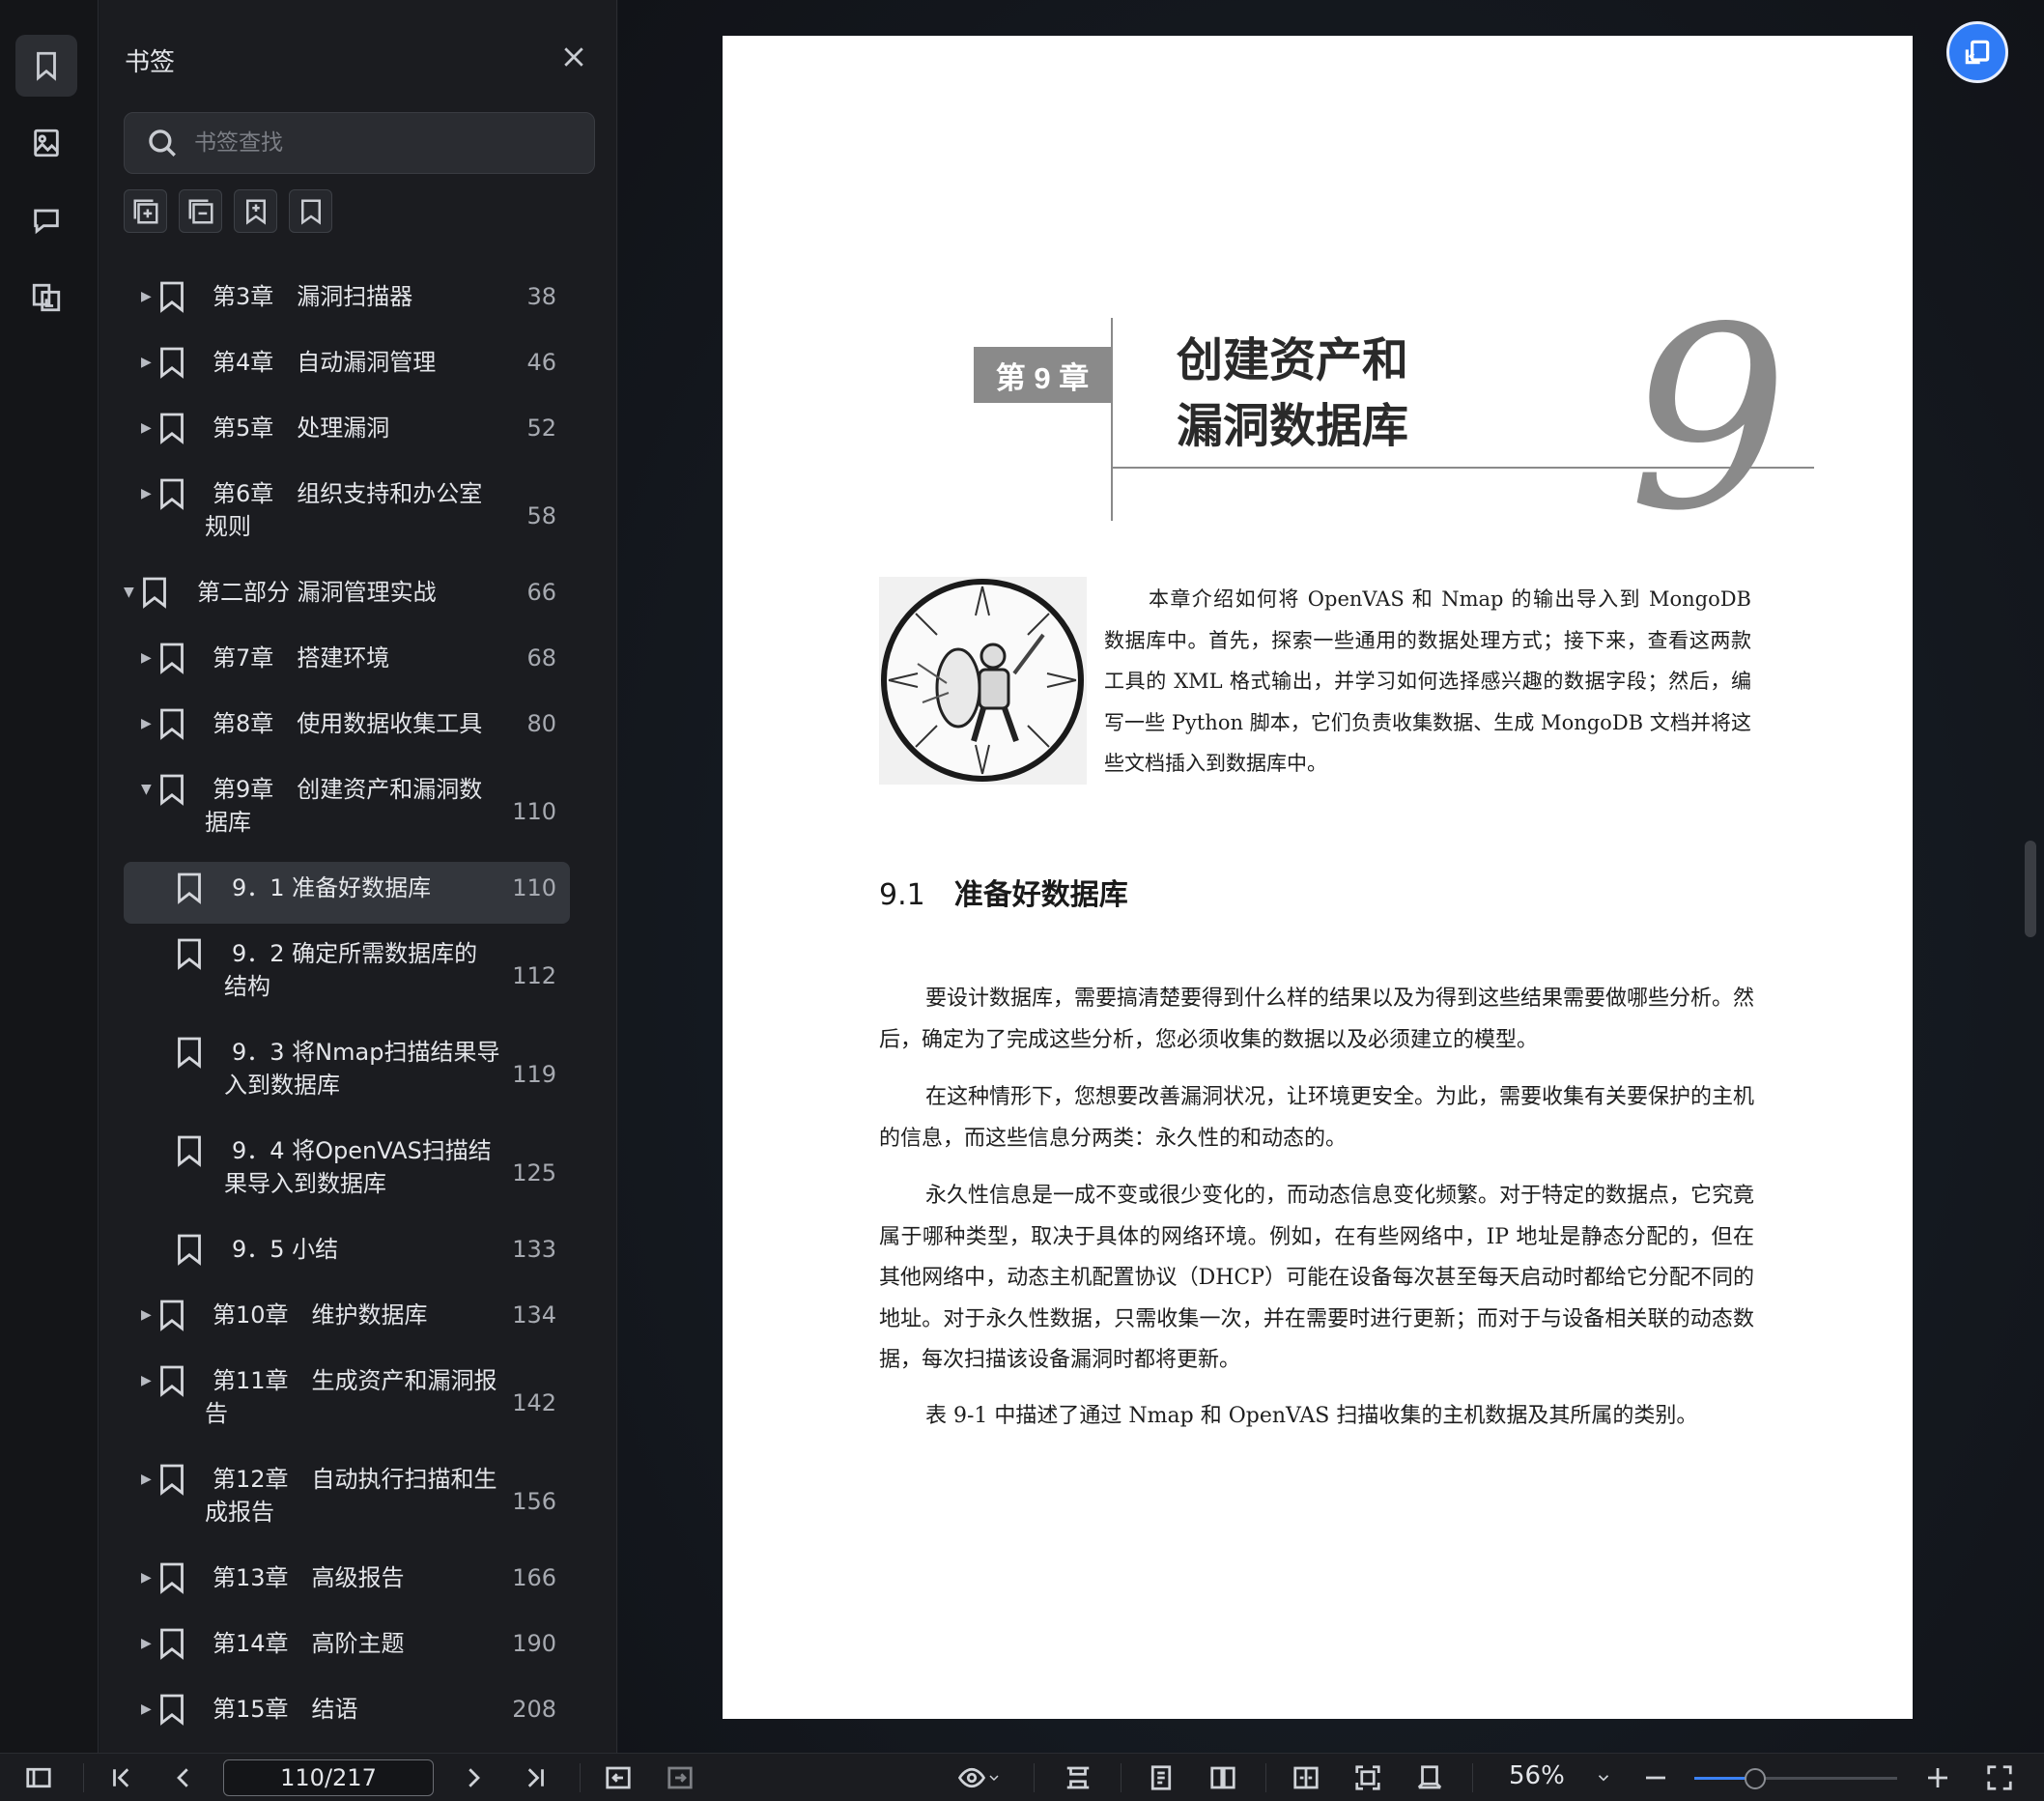 The height and width of the screenshot is (1801, 2044). Describe the element at coordinates (228, 822) in the screenshot. I see `bookmark-label-continued: 据库` at that location.